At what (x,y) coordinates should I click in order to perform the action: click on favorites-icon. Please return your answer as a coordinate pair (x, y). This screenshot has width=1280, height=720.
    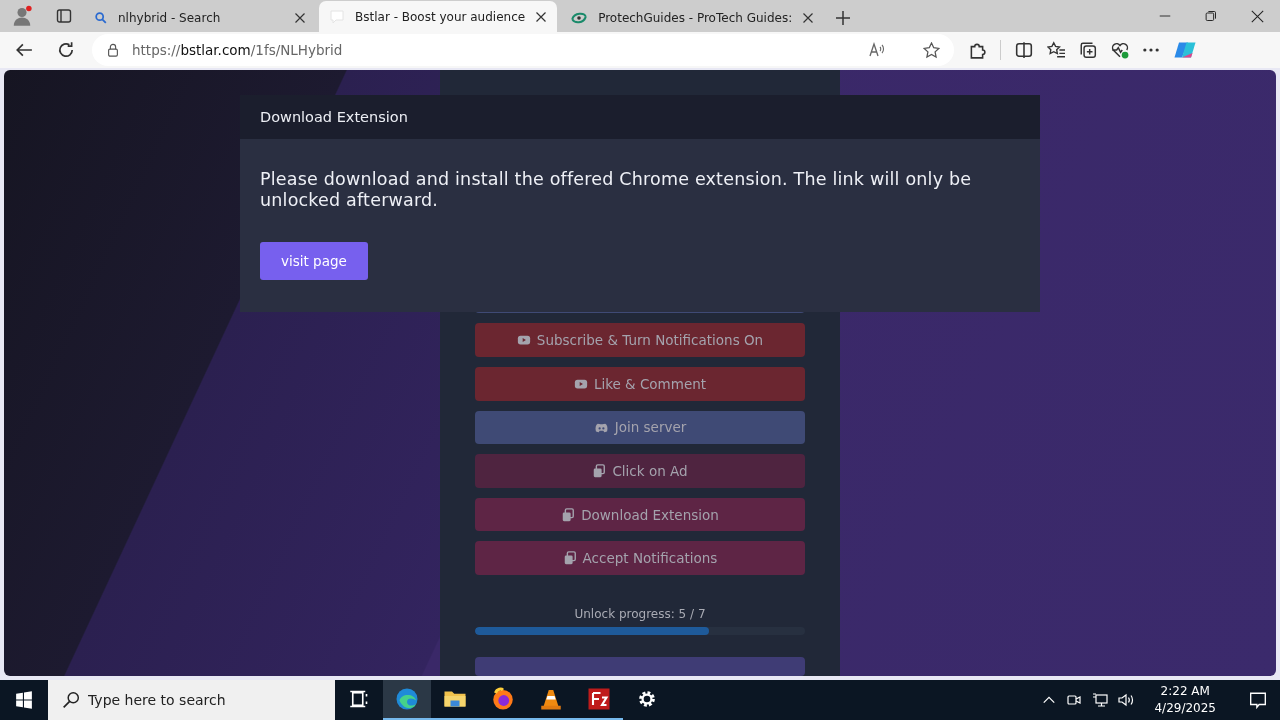
    Looking at the image, I should click on (1056, 50).